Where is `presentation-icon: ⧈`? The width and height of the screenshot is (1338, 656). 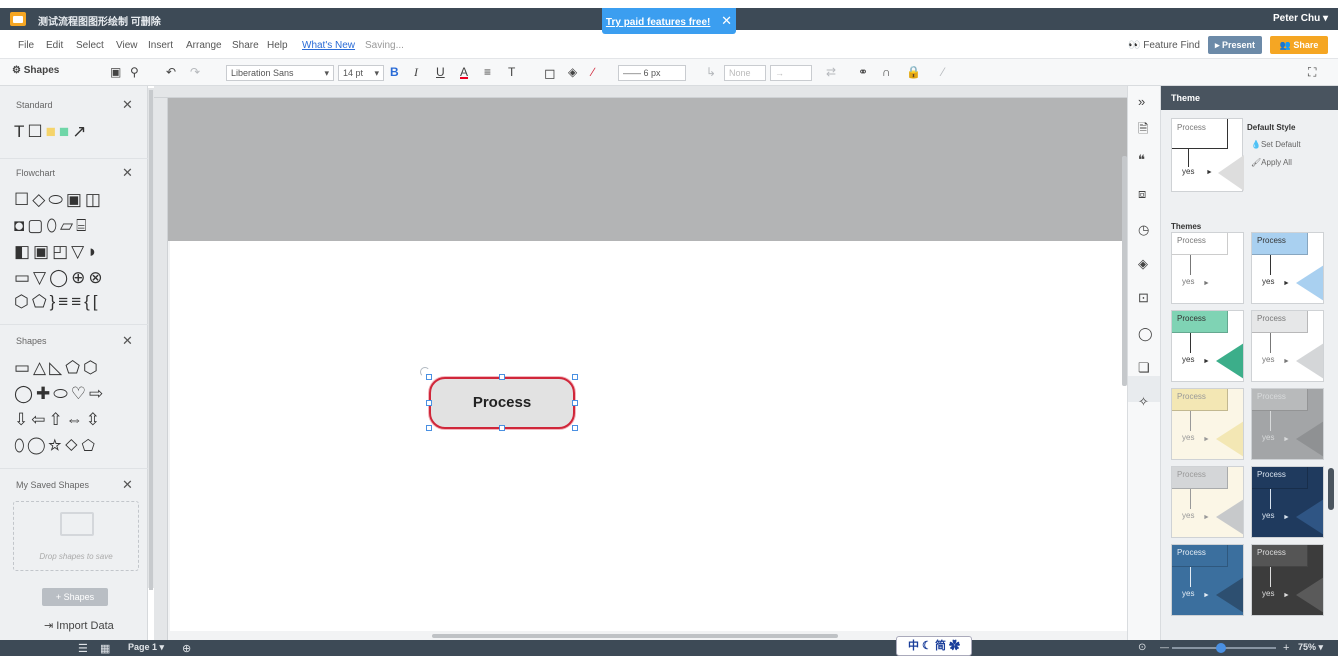
presentation-icon: ⧈ is located at coordinates (1142, 194).